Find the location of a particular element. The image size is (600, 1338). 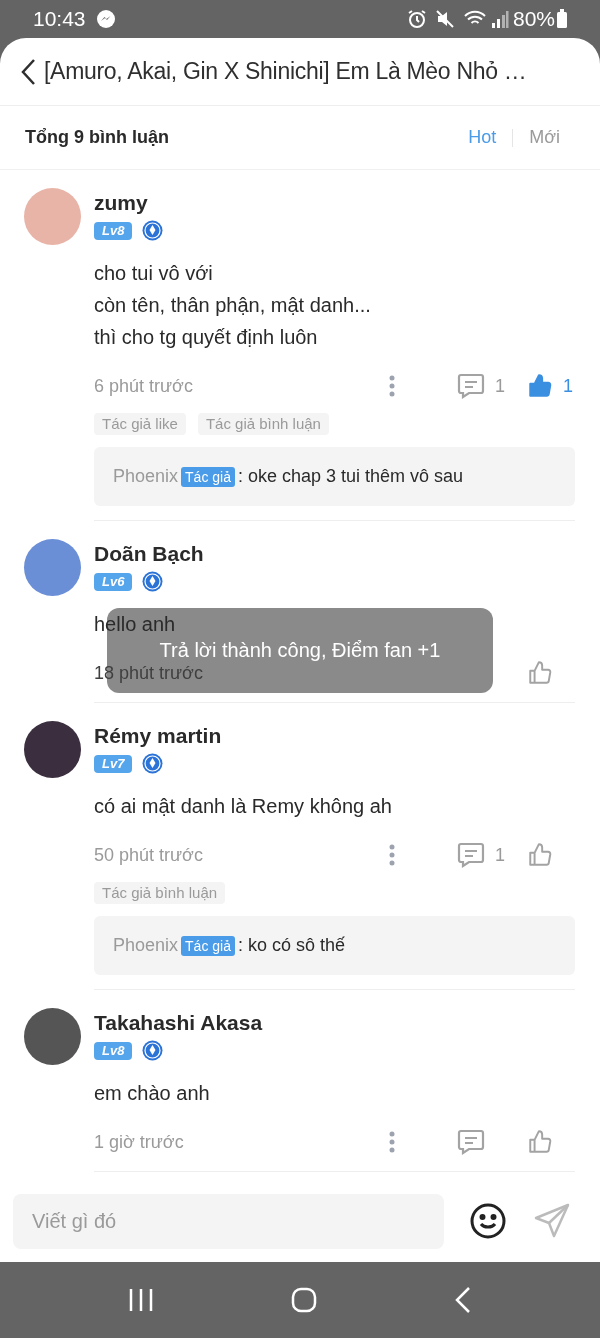

level-badge: Lv7 is located at coordinates (113, 763).